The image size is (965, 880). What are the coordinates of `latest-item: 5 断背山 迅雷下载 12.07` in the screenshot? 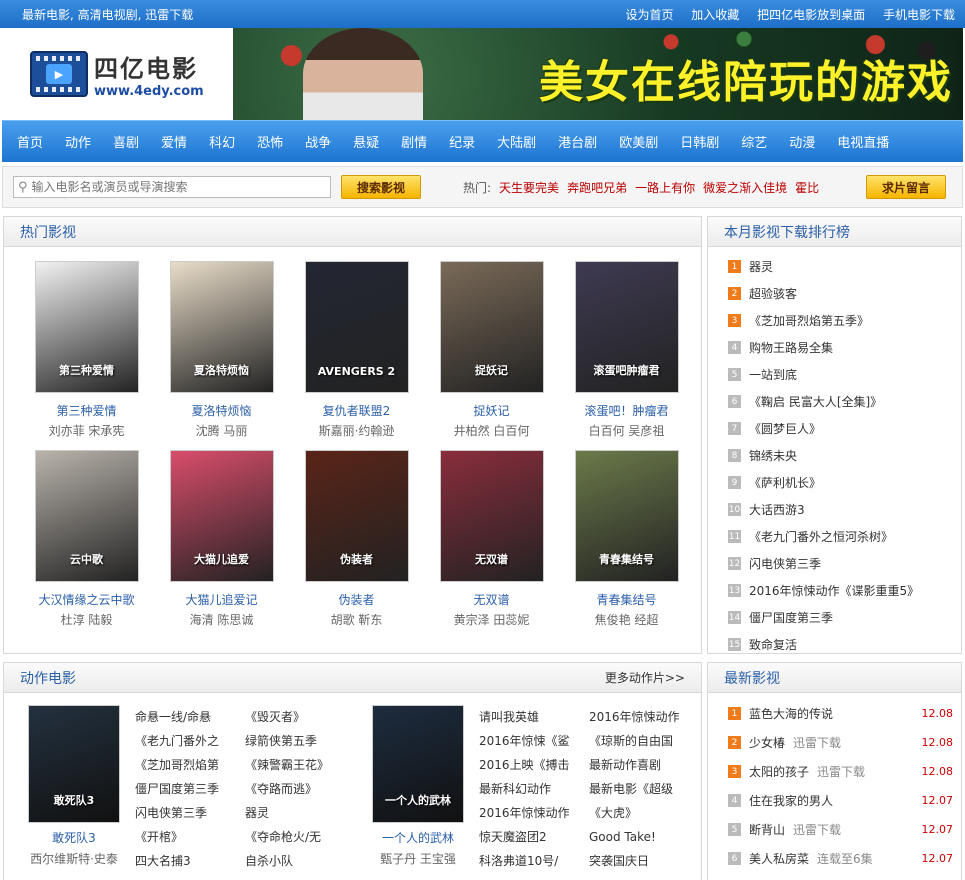 It's located at (844, 829).